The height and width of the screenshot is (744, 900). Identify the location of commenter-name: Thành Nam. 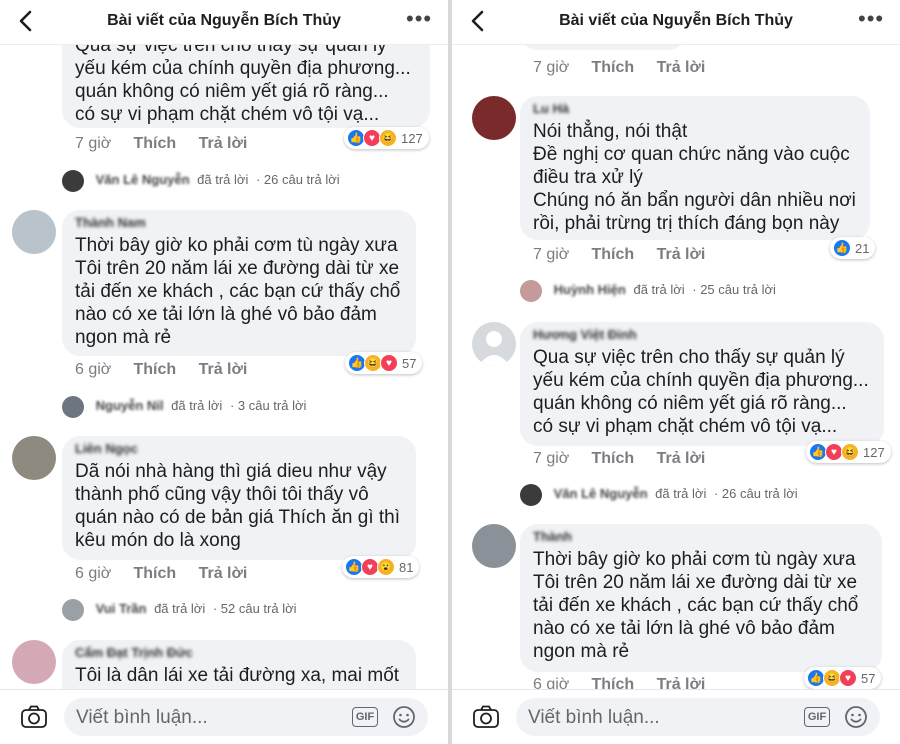
(239, 223).